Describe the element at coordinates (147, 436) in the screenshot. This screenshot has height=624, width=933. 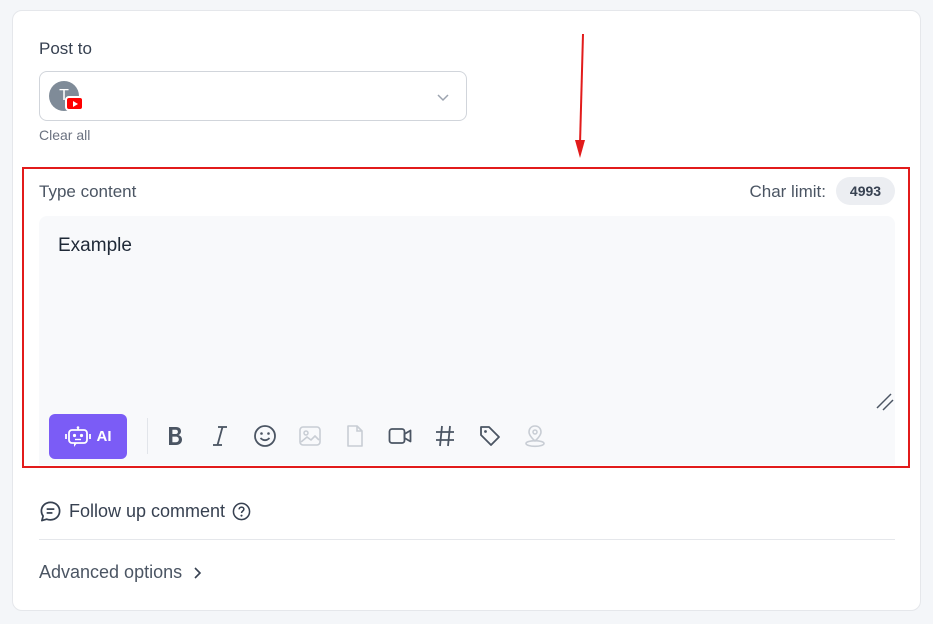
I see `toolbar-divider` at that location.